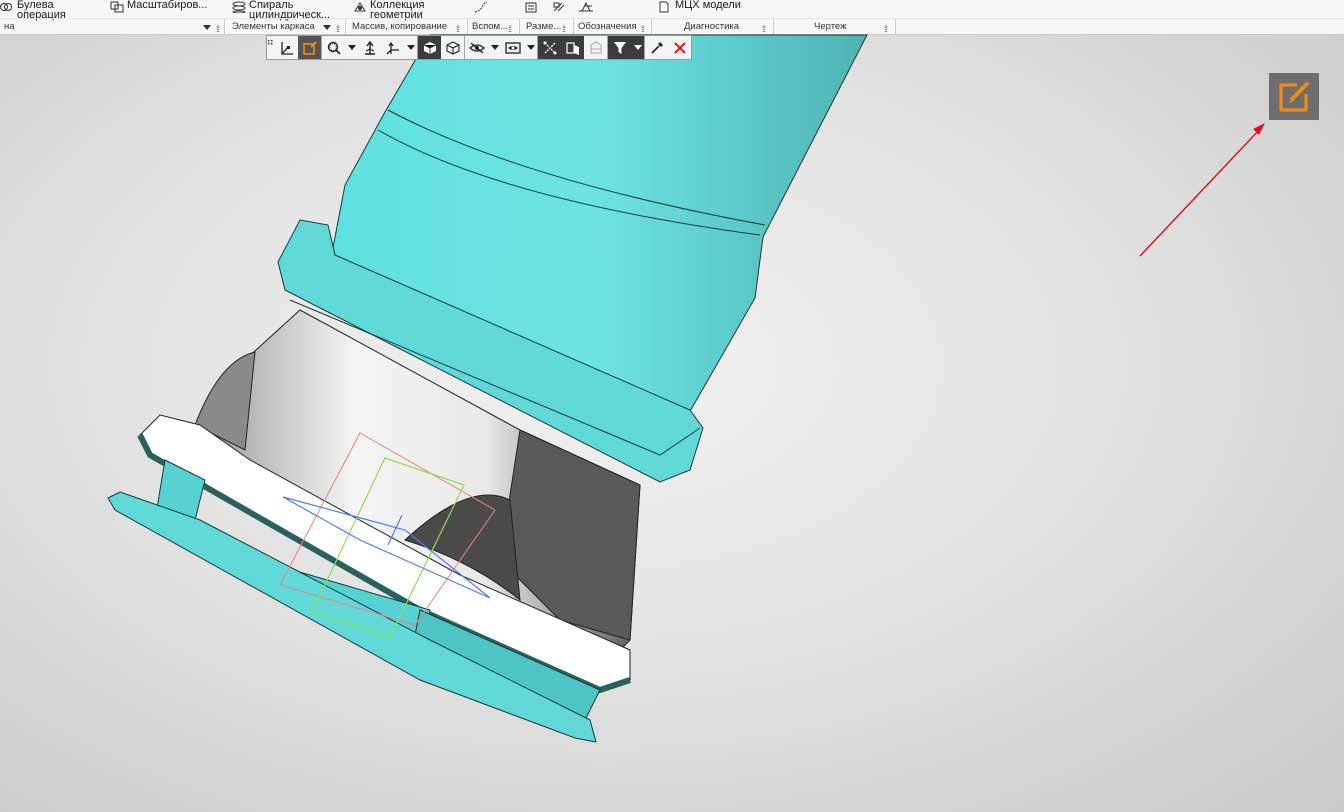 The height and width of the screenshot is (812, 1344). Describe the element at coordinates (572, 47) in the screenshot. I see `perspective-icon` at that location.